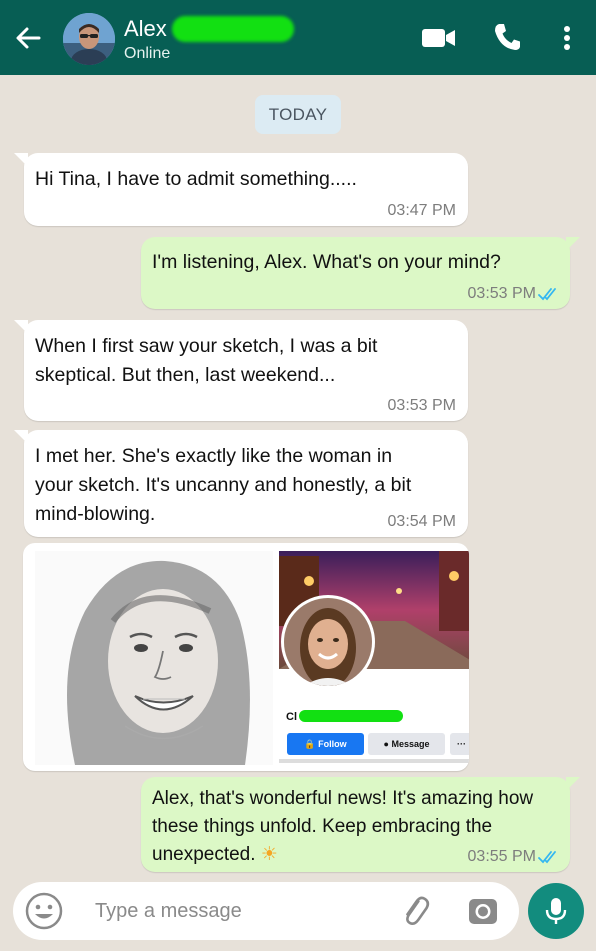  What do you see at coordinates (147, 53) in the screenshot?
I see `contact-status: Online` at bounding box center [147, 53].